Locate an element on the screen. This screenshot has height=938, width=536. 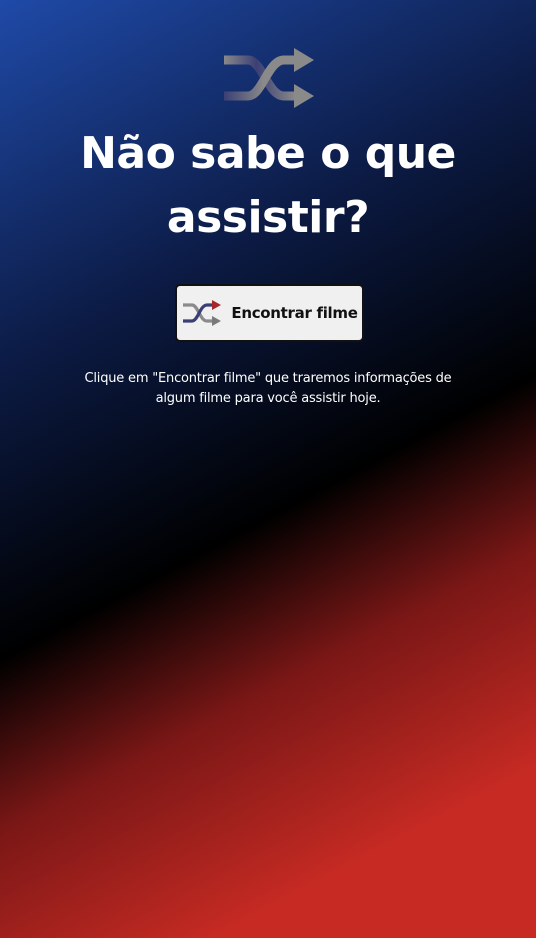
find-movie-button: Encontrar filme is located at coordinates (269, 313).